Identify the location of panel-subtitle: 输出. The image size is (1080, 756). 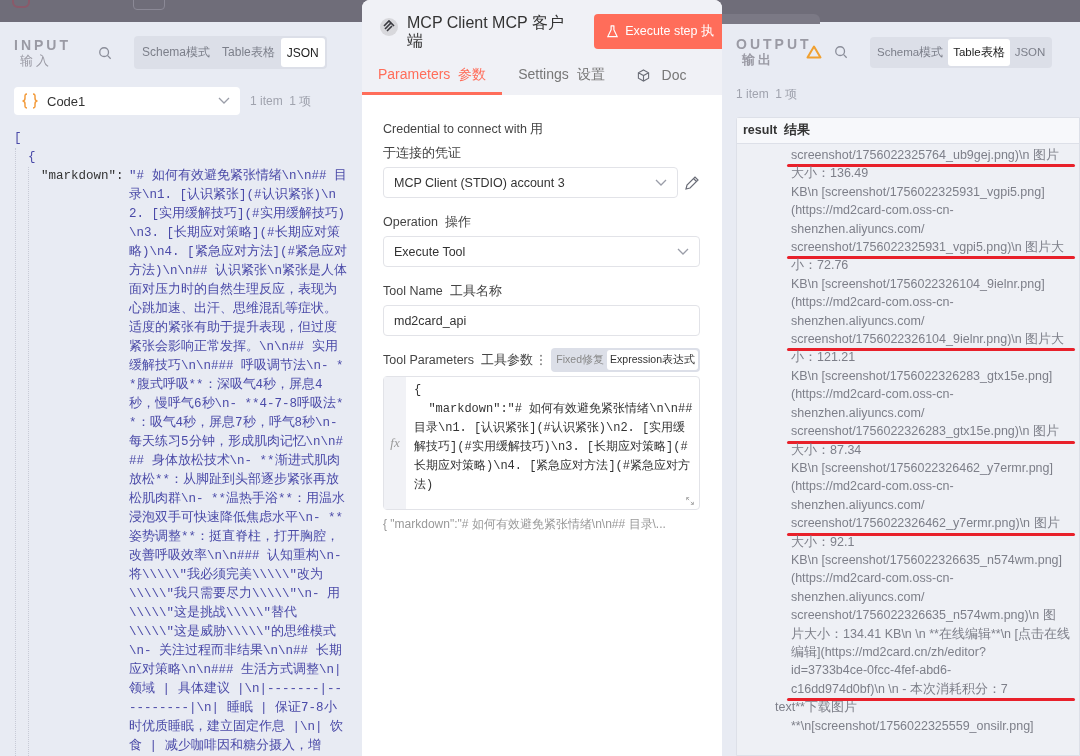
(758, 60).